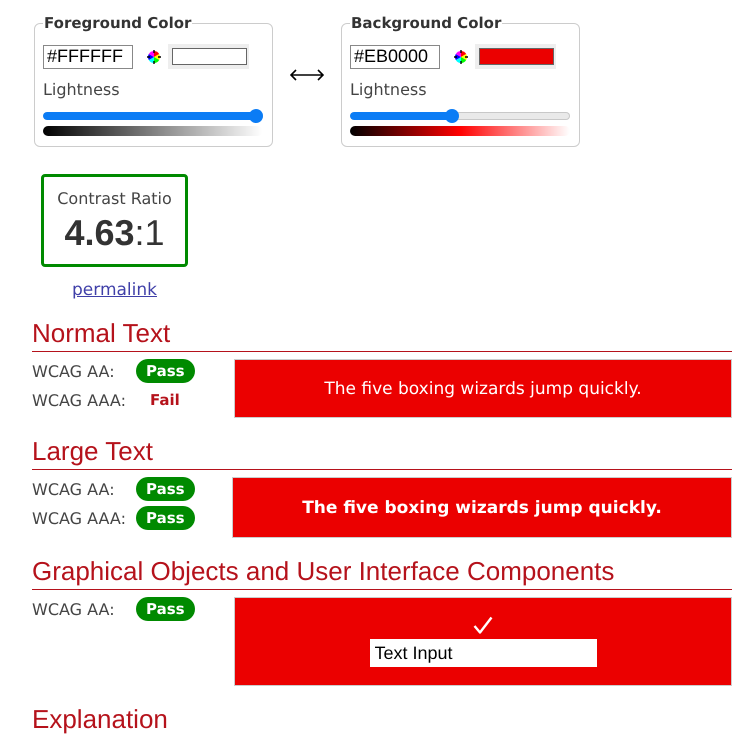  I want to click on contrast-value: 4.63:1, so click(114, 232).